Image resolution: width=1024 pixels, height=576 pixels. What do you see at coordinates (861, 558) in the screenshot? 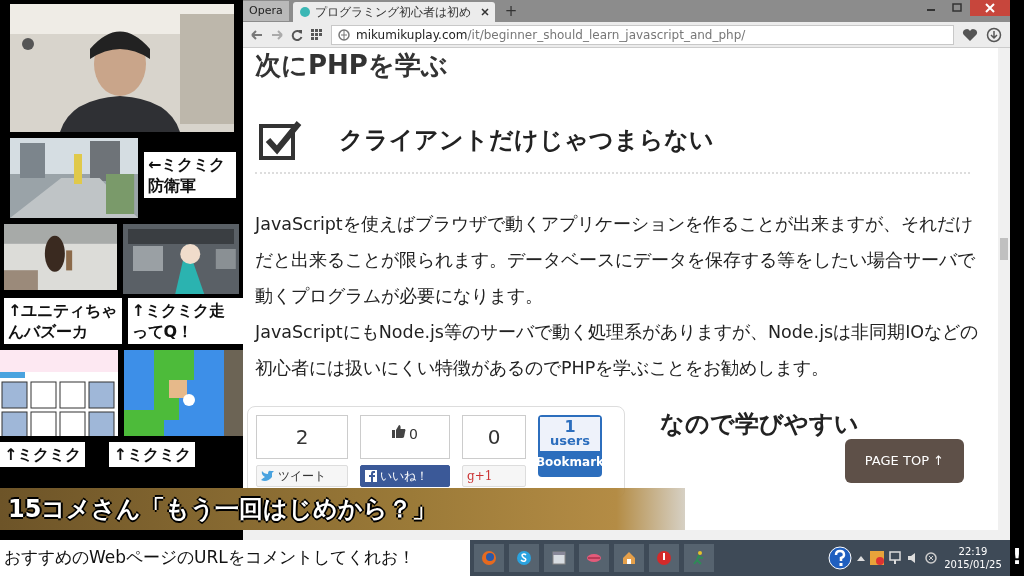
I see `caret-icon` at bounding box center [861, 558].